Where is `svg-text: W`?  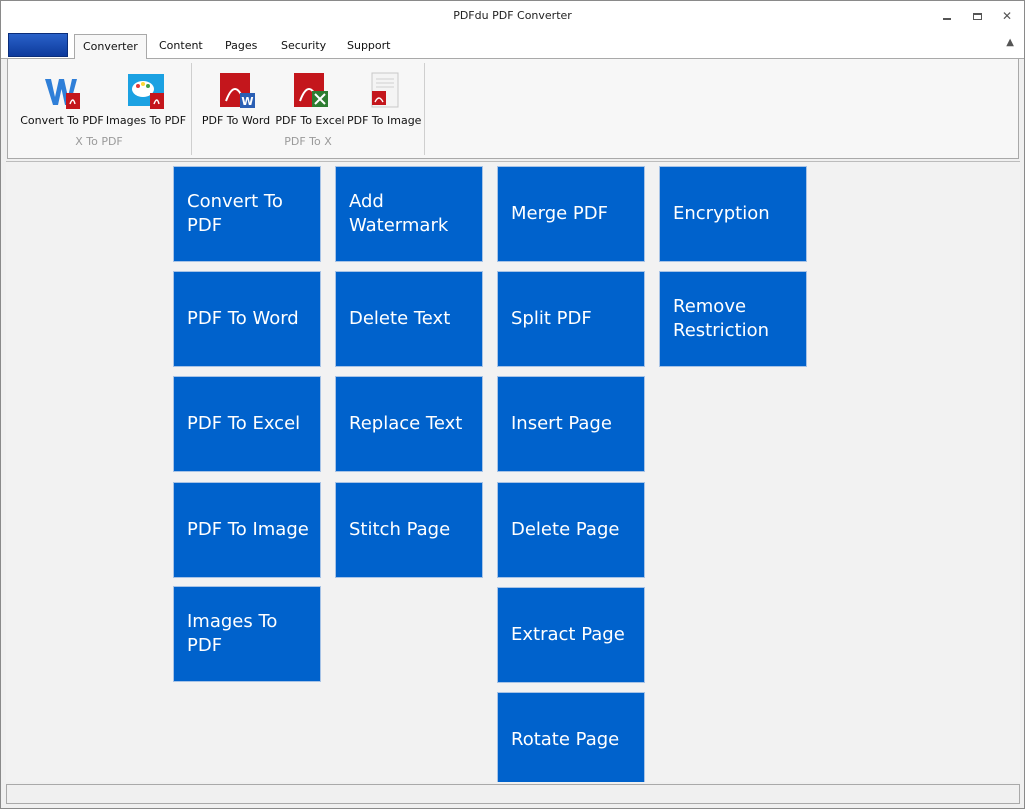 svg-text: W is located at coordinates (247, 101).